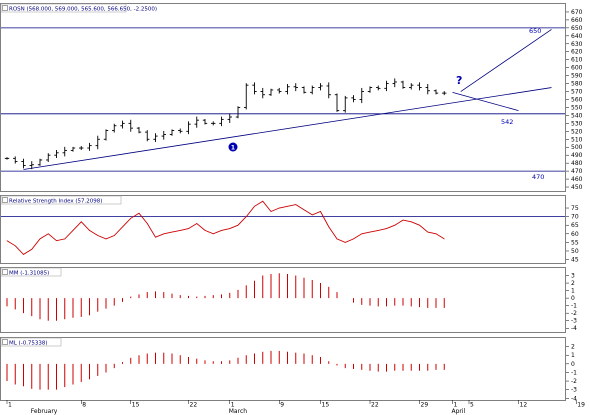 This screenshot has height=415, width=590. I want to click on mm-tick-label: -2, so click(574, 313).